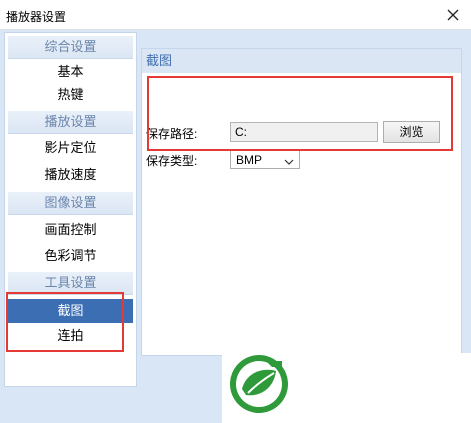 This screenshot has width=471, height=423. Describe the element at coordinates (249, 160) in the screenshot. I see `save-type-value: BMP` at that location.